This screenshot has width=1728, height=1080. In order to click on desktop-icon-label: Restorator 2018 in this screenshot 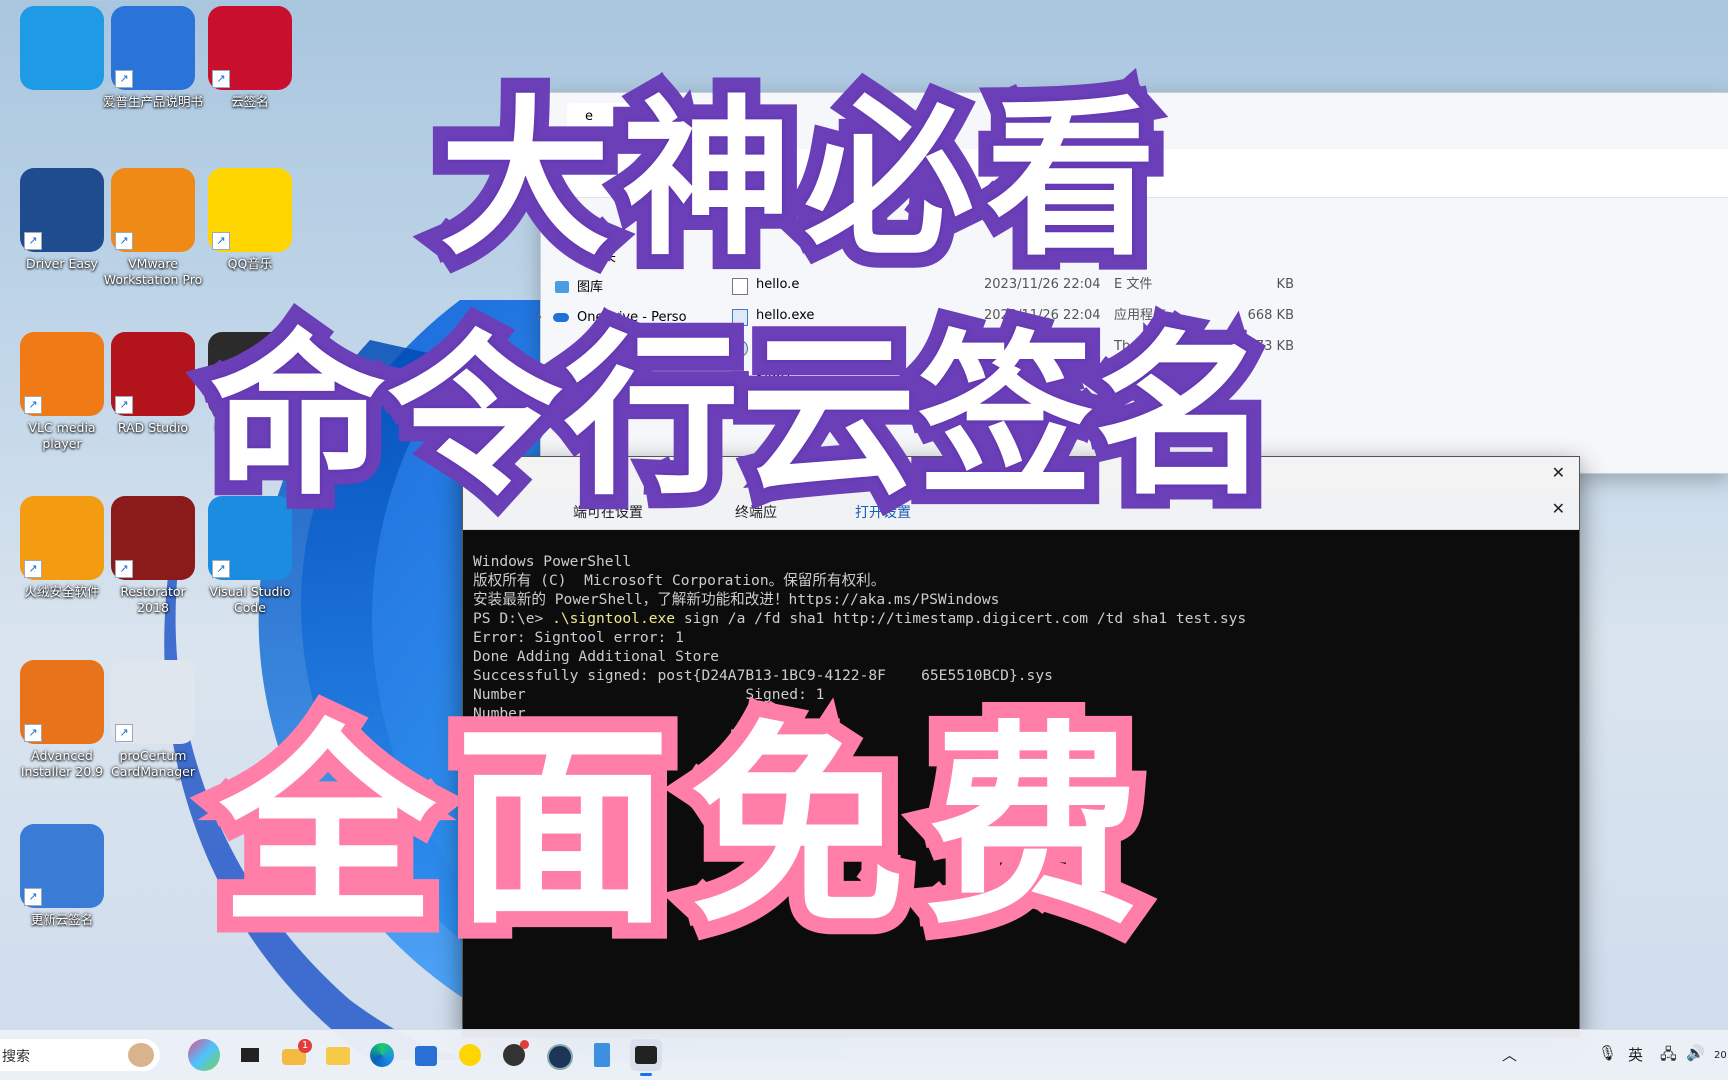, I will do `click(153, 599)`.